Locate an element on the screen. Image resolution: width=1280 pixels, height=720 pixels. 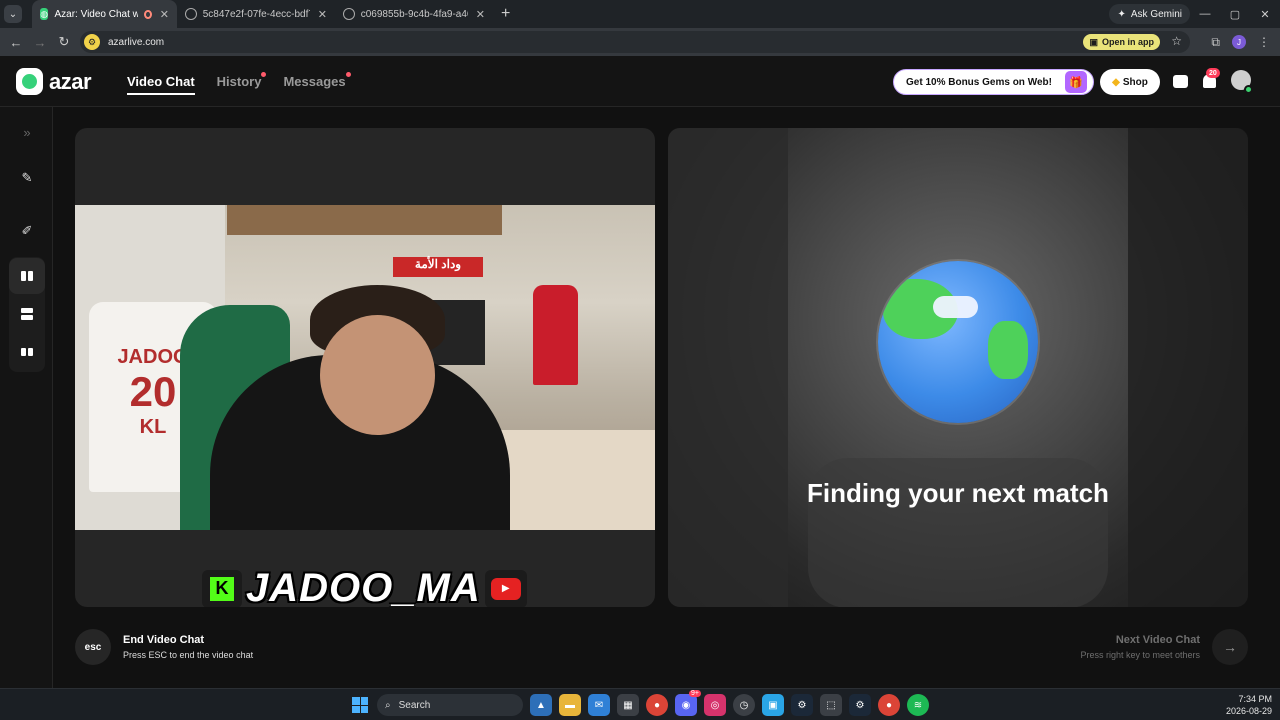
globe-cloud is located at coordinates (955, 307).